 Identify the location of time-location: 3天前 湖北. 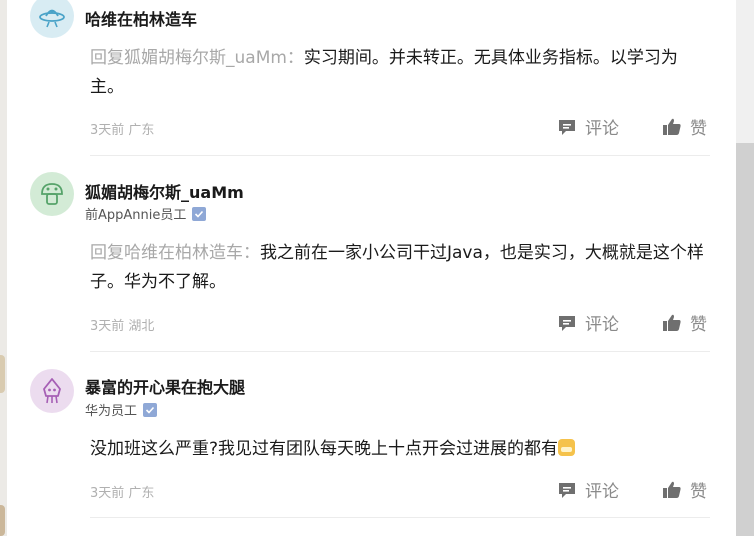
(122, 326).